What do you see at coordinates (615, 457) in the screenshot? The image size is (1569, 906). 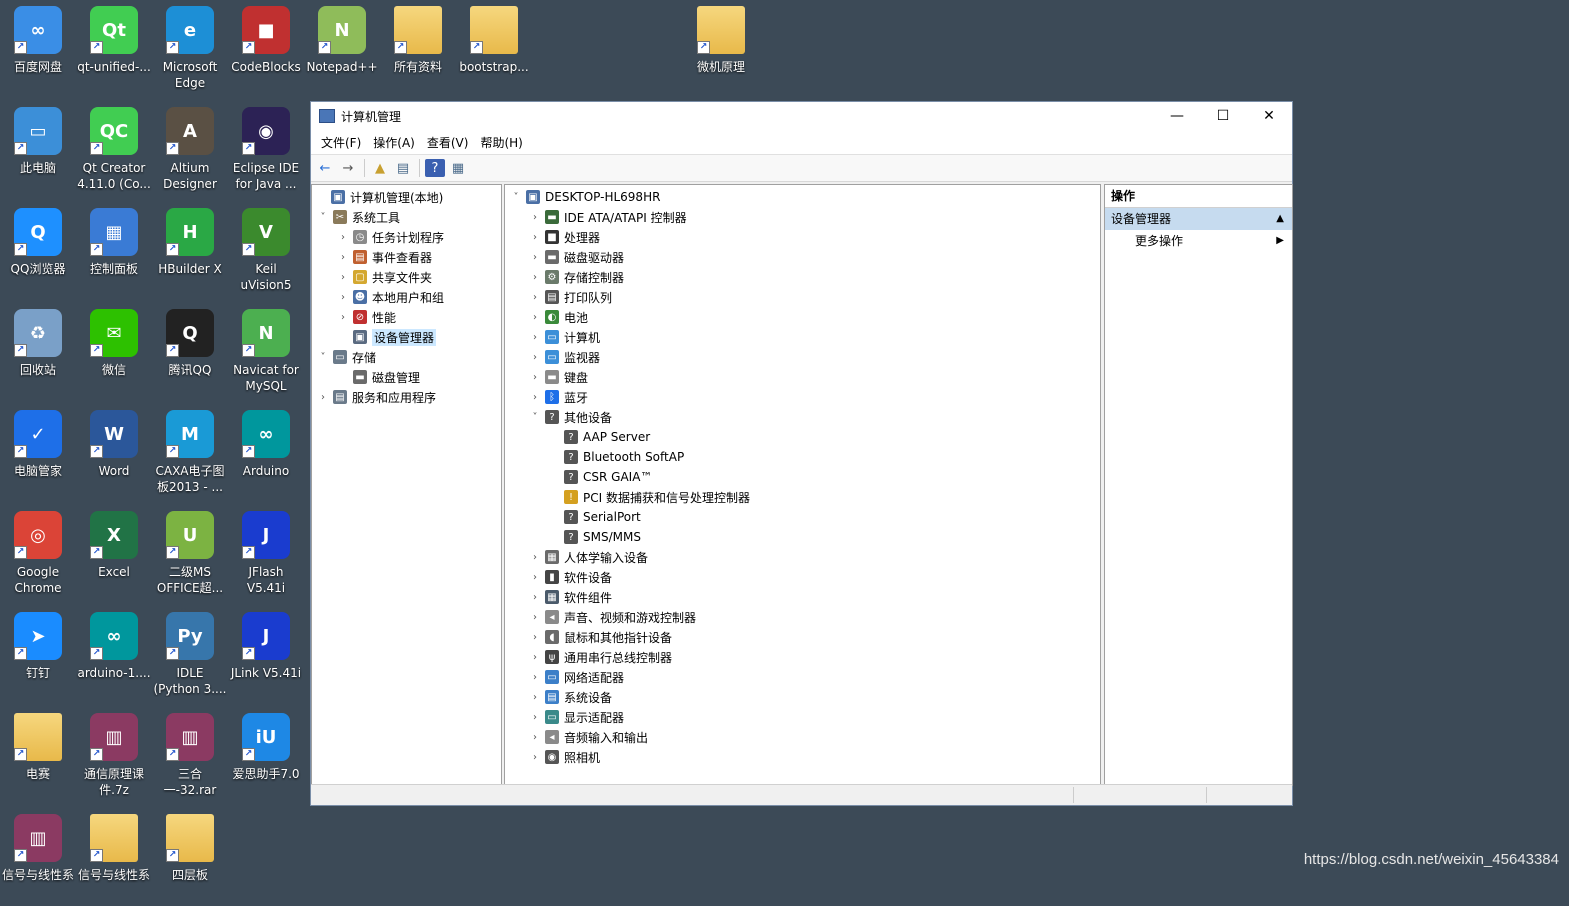 I see `tree-node: ? Bluetooth SoftAP` at bounding box center [615, 457].